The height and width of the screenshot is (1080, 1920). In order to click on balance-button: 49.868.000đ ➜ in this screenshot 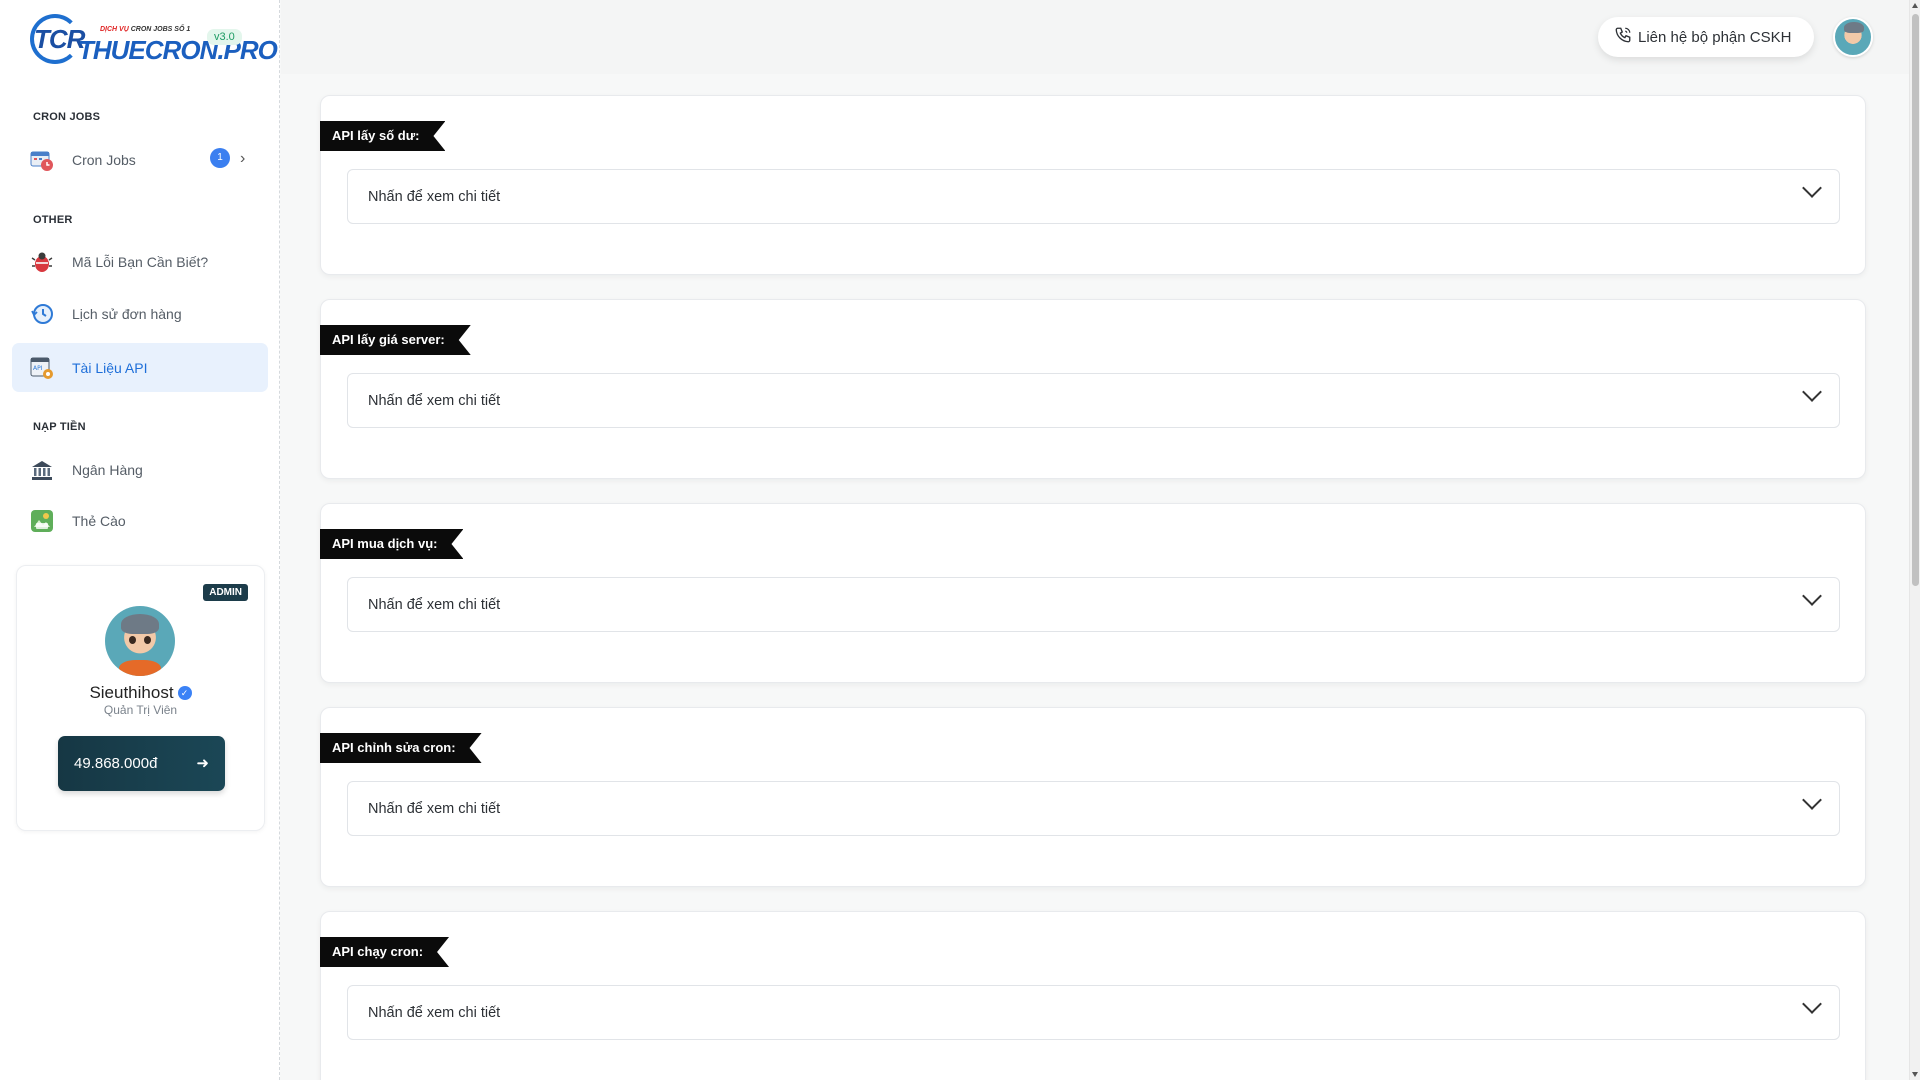, I will do `click(141, 763)`.